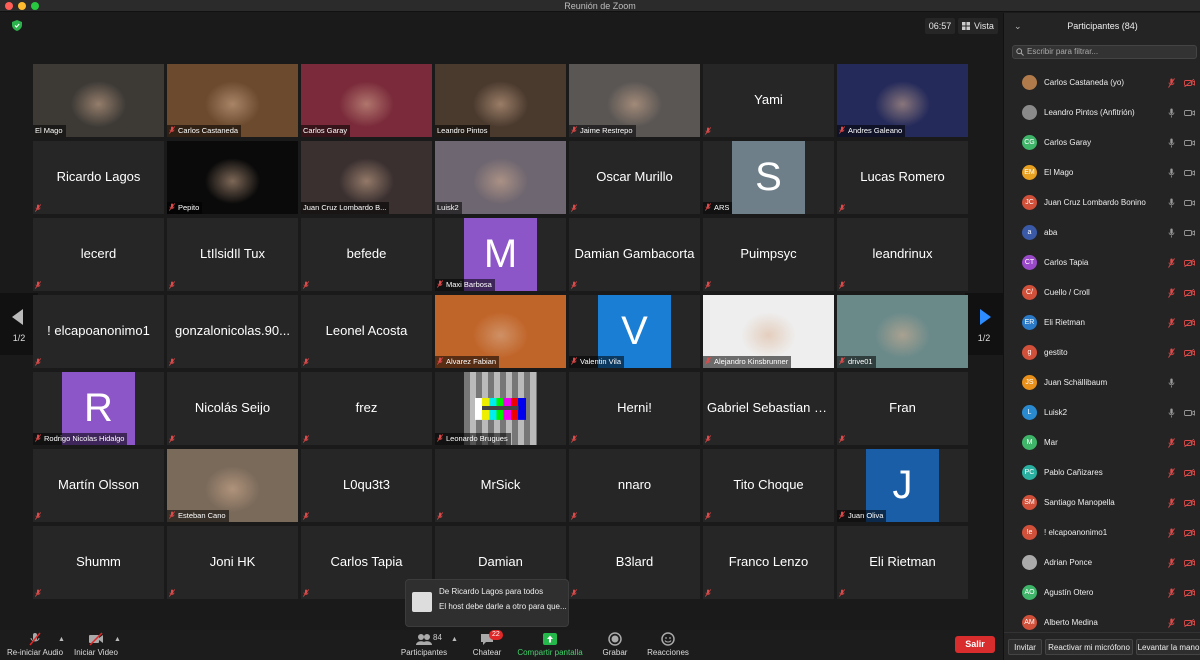  I want to click on view-button: Vista, so click(978, 26).